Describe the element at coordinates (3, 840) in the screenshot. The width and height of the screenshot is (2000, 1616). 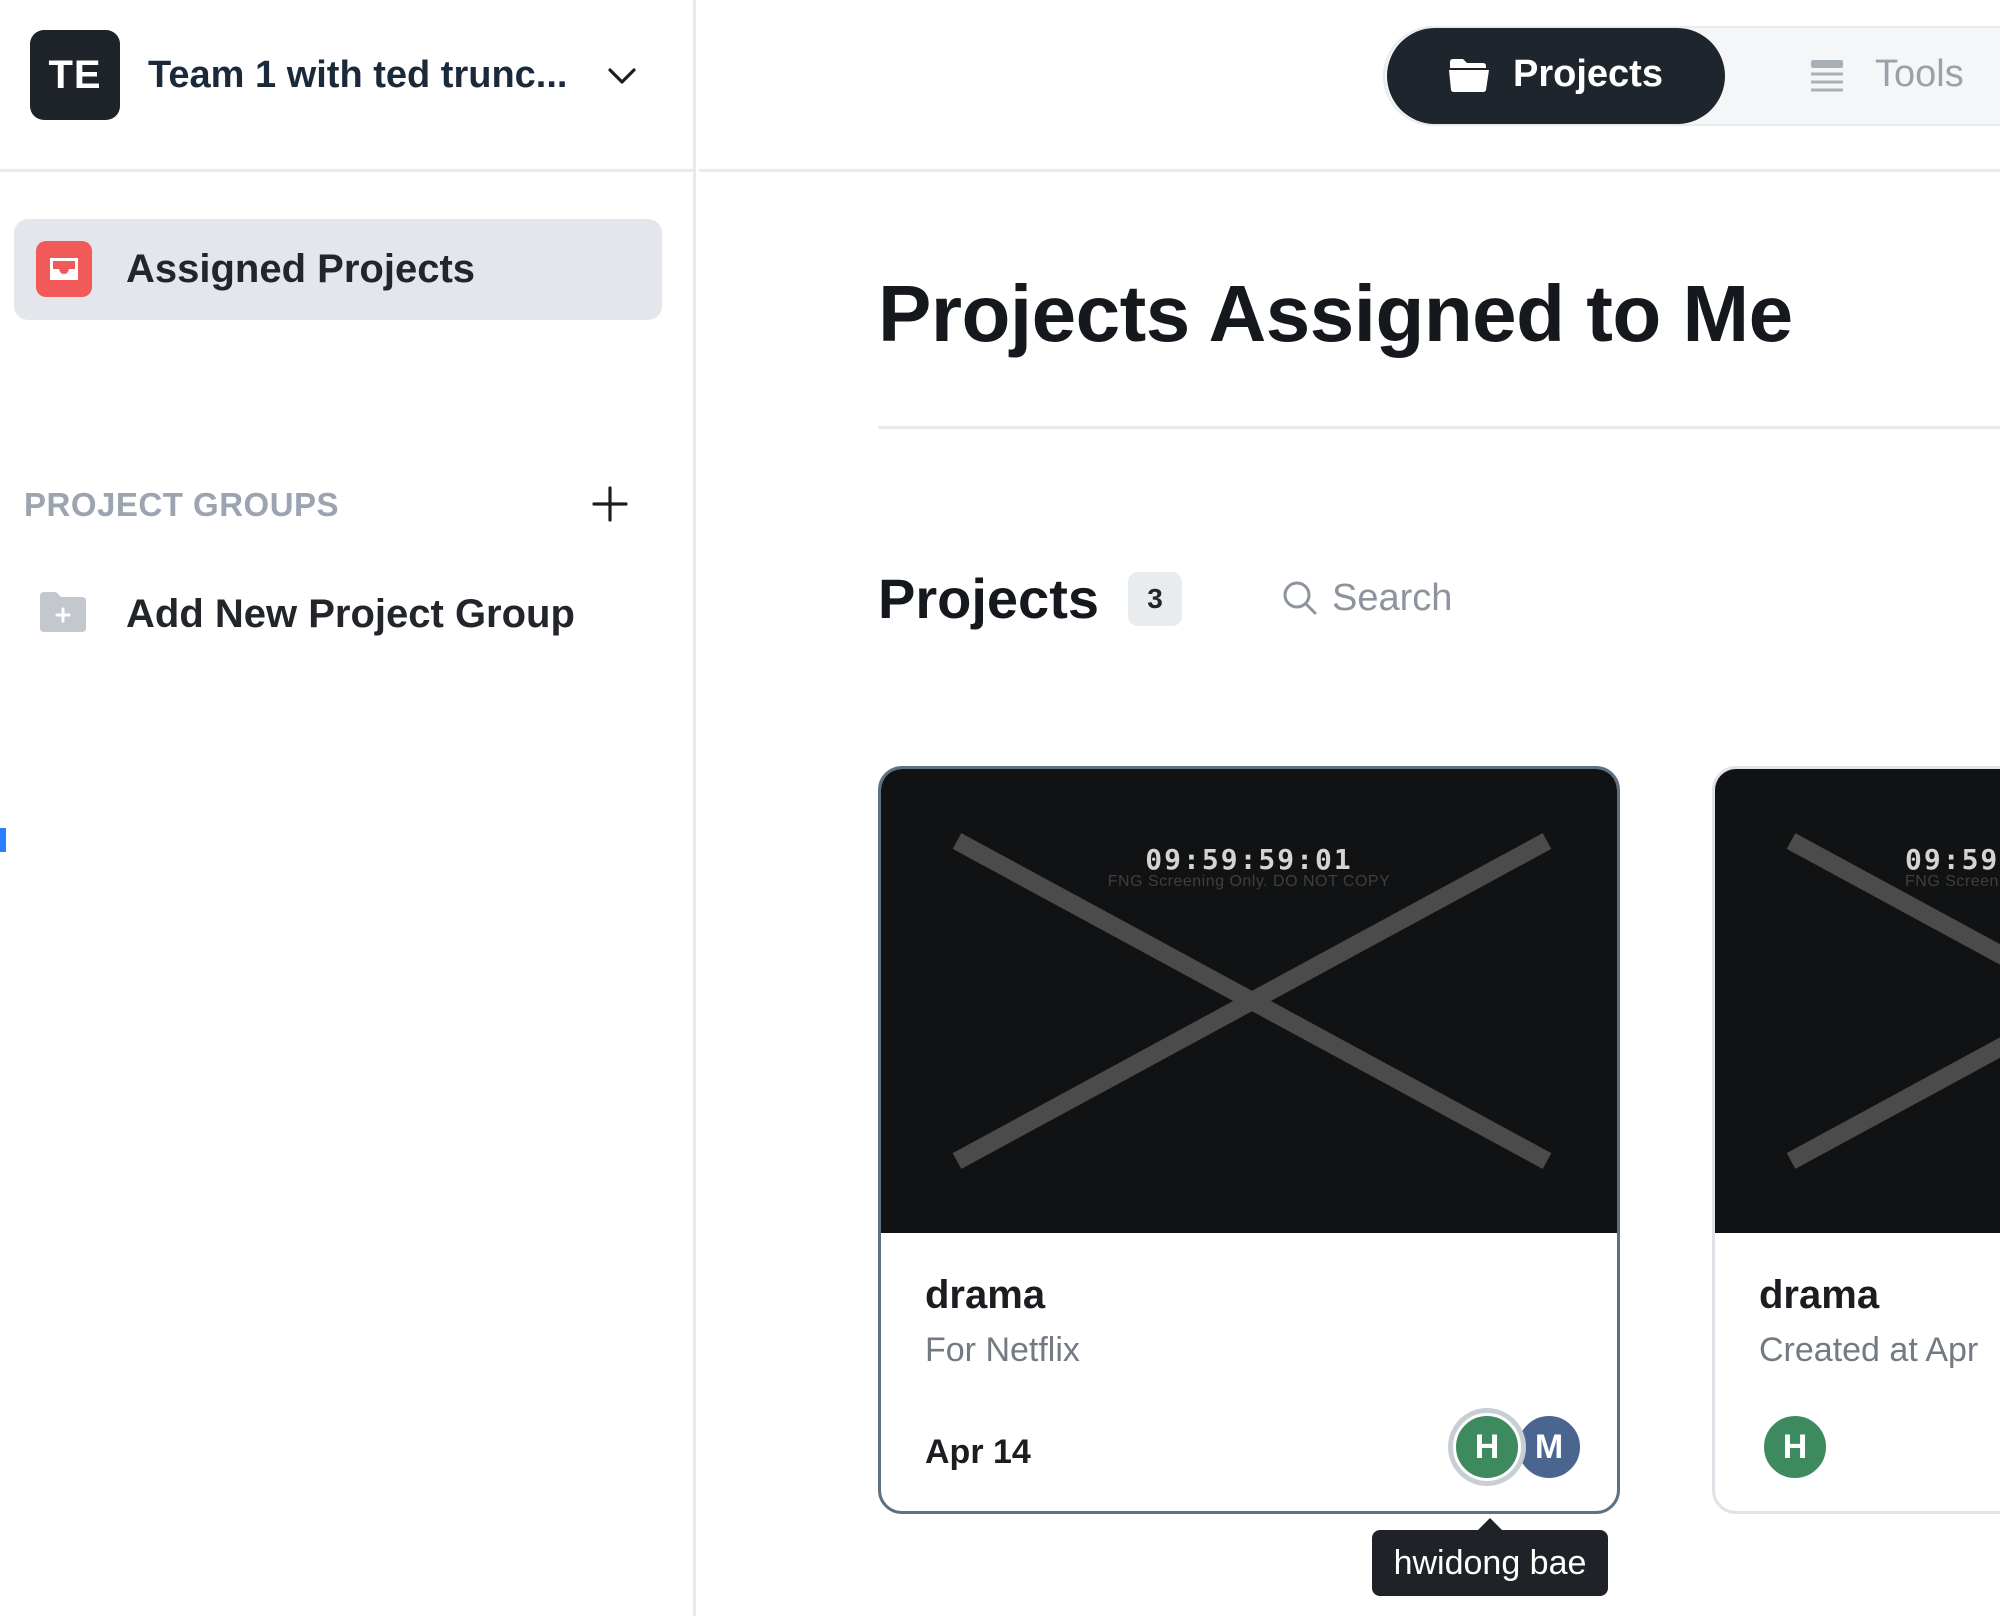
I see `scroll-marker` at that location.